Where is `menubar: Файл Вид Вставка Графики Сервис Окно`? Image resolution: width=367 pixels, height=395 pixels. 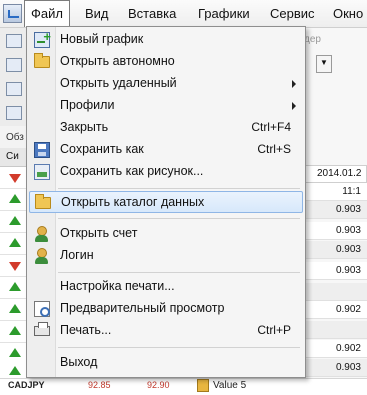 menubar: Файл Вид Вставка Графики Сервис Окно is located at coordinates (183, 14).